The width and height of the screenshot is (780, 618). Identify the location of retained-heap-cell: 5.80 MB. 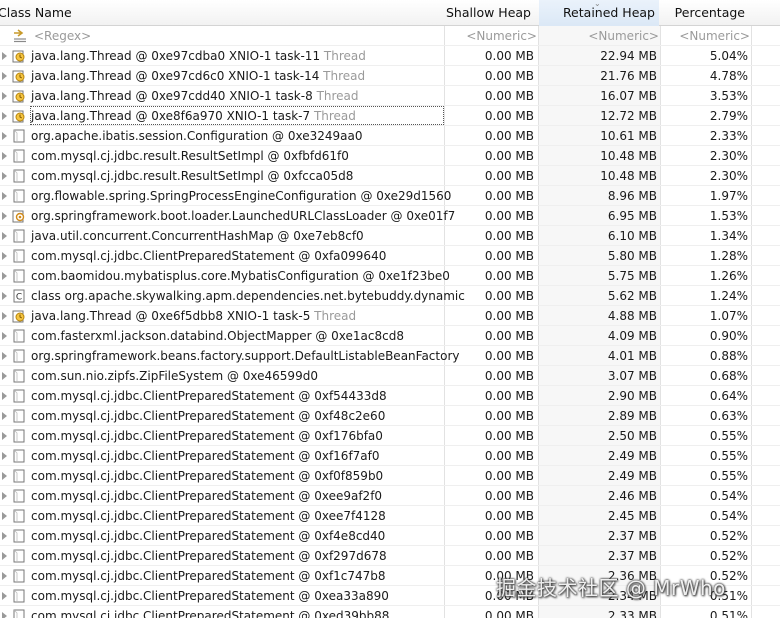
(632, 256).